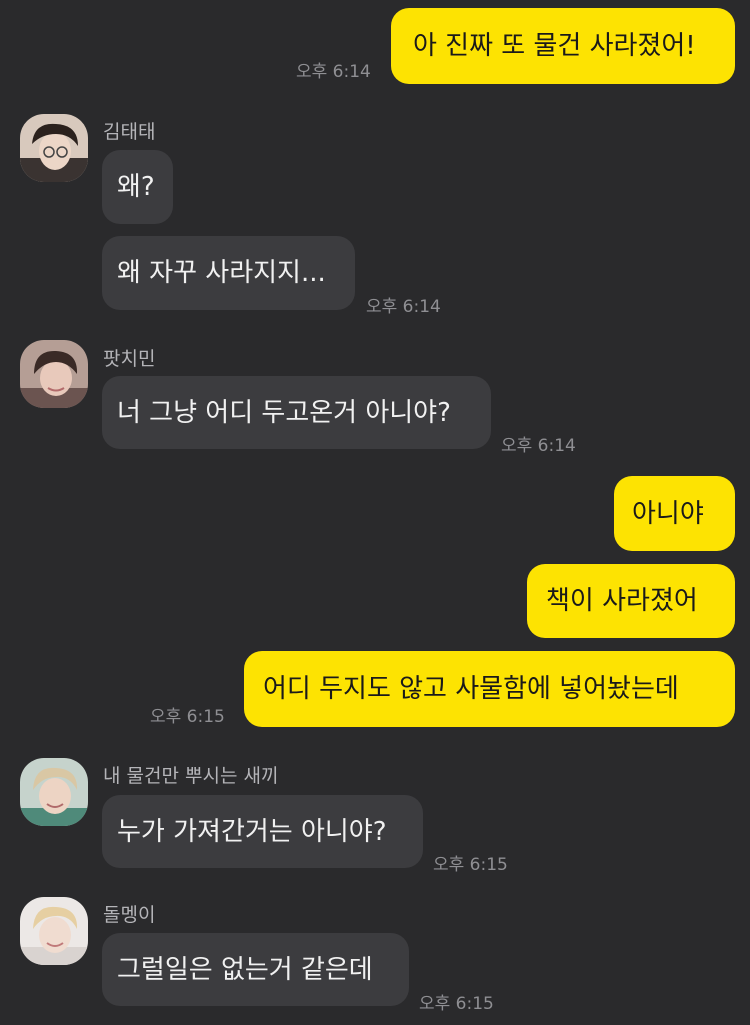  I want to click on message-text: 어디 두지도 않고 사물함에 넣어놨는데, so click(471, 689).